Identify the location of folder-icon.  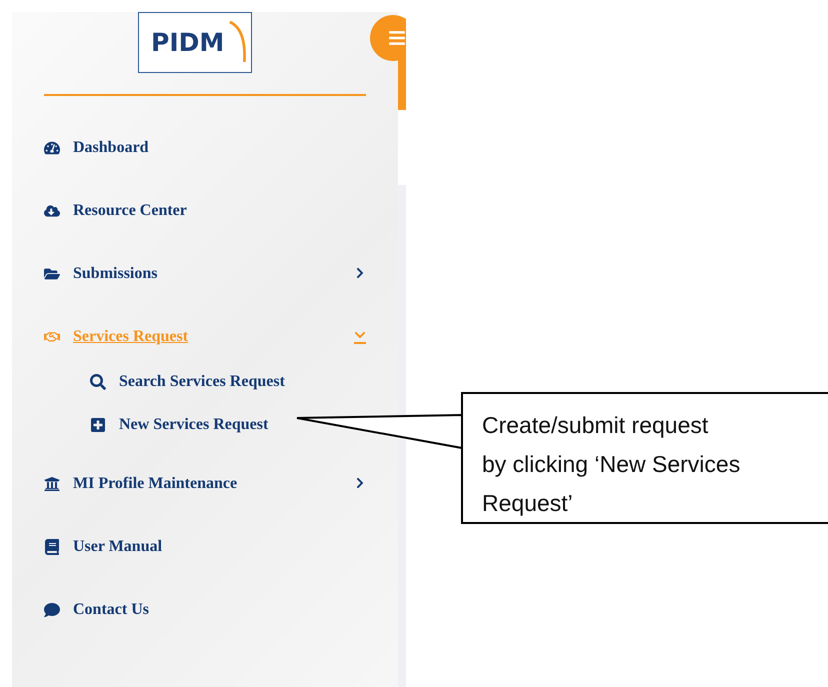
(52, 274).